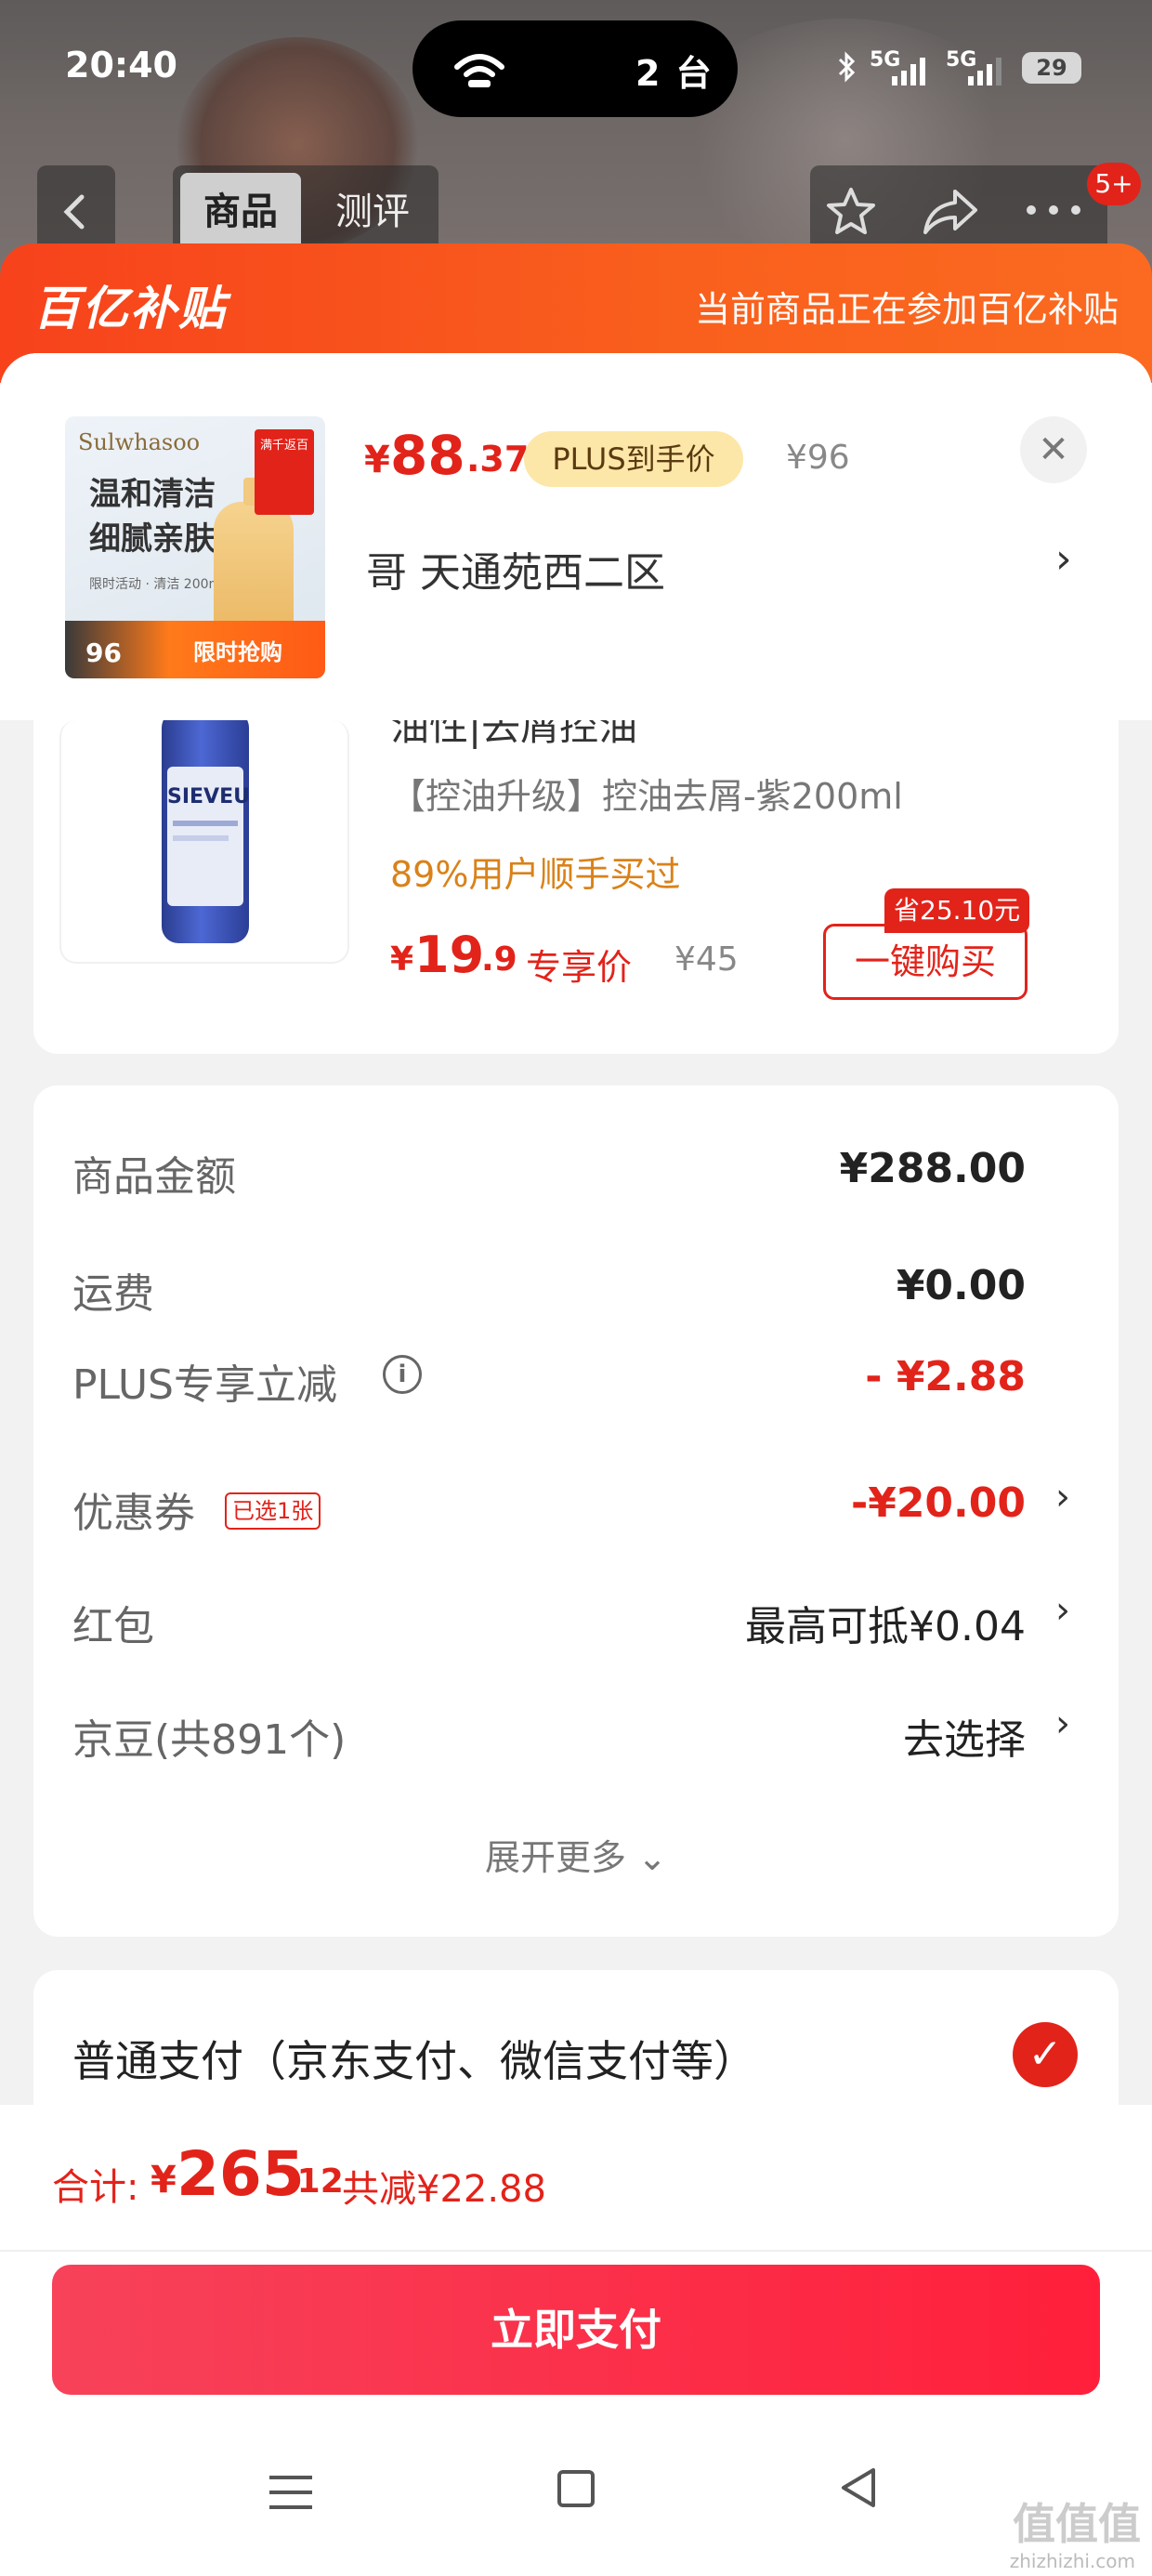  What do you see at coordinates (402, 959) in the screenshot?
I see `recommend-price-currency: ¥` at bounding box center [402, 959].